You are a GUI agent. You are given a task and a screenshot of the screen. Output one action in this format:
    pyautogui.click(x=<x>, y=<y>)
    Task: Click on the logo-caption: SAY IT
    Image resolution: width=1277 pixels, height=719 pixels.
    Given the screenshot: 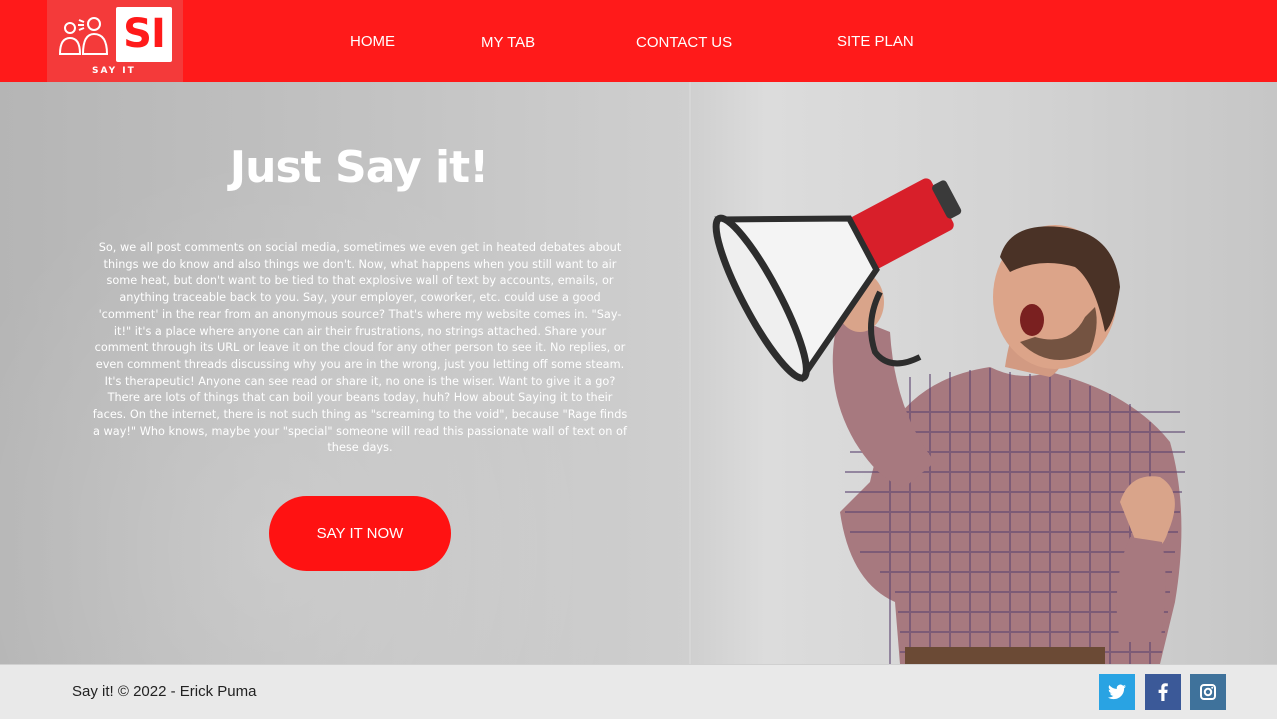 What is the action you would take?
    pyautogui.click(x=114, y=71)
    